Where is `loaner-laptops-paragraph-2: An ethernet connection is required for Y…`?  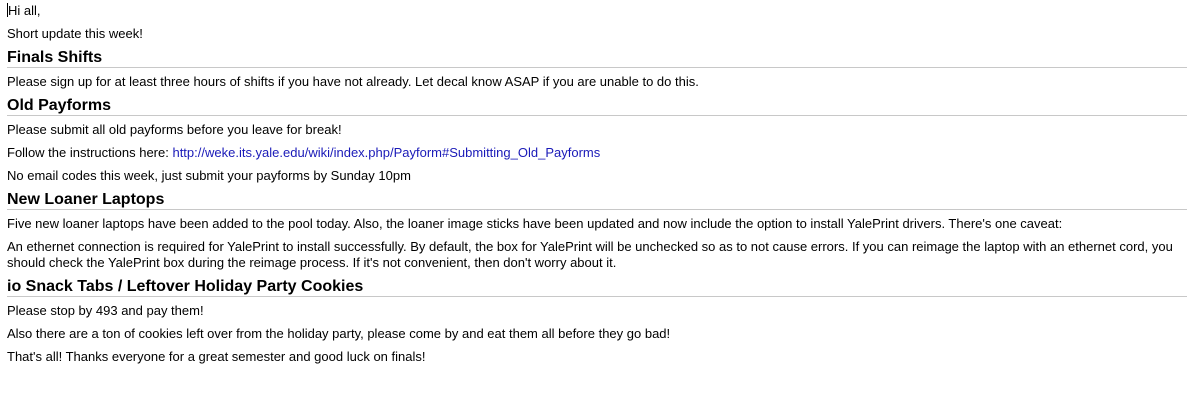
loaner-laptops-paragraph-2: An ethernet connection is required for Y… is located at coordinates (590, 254).